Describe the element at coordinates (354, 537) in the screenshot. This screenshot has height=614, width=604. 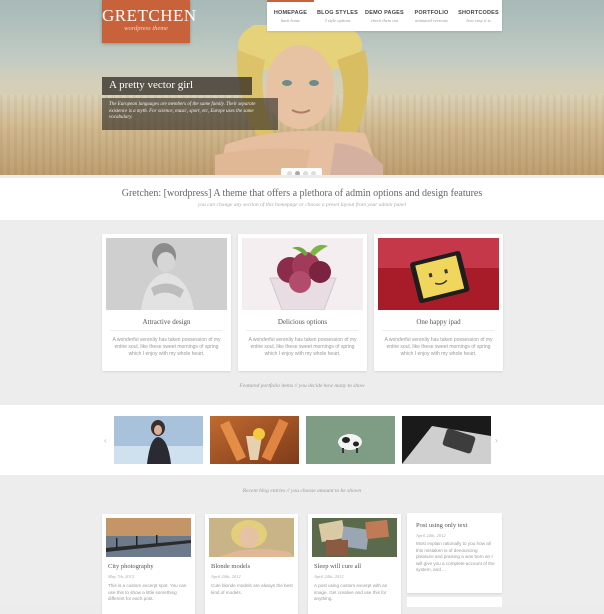
I see `blog-image-photos` at that location.